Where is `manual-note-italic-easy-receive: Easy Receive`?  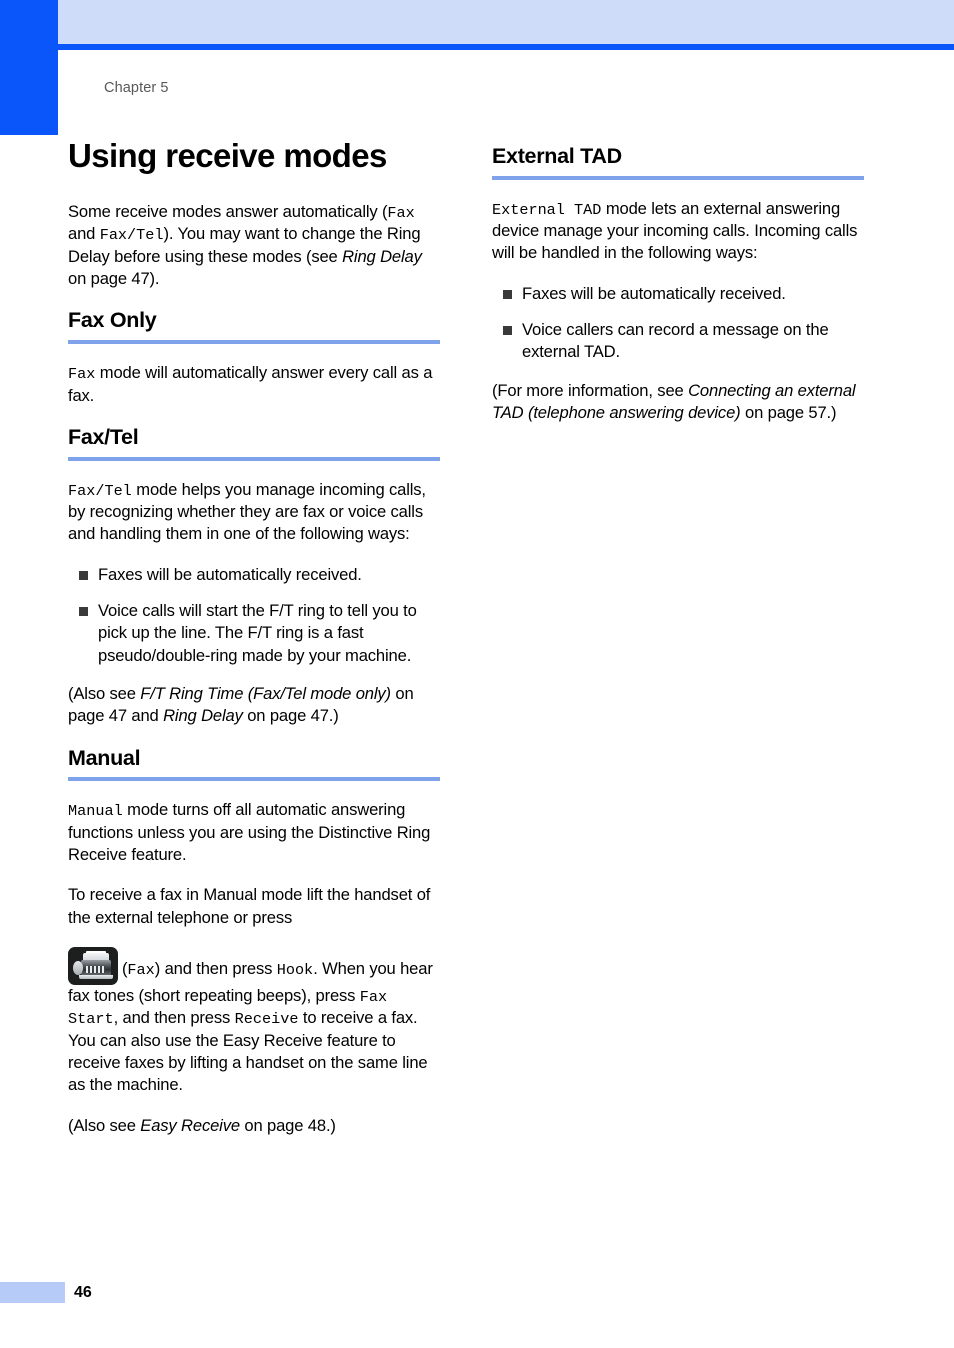 manual-note-italic-easy-receive: Easy Receive is located at coordinates (190, 1125).